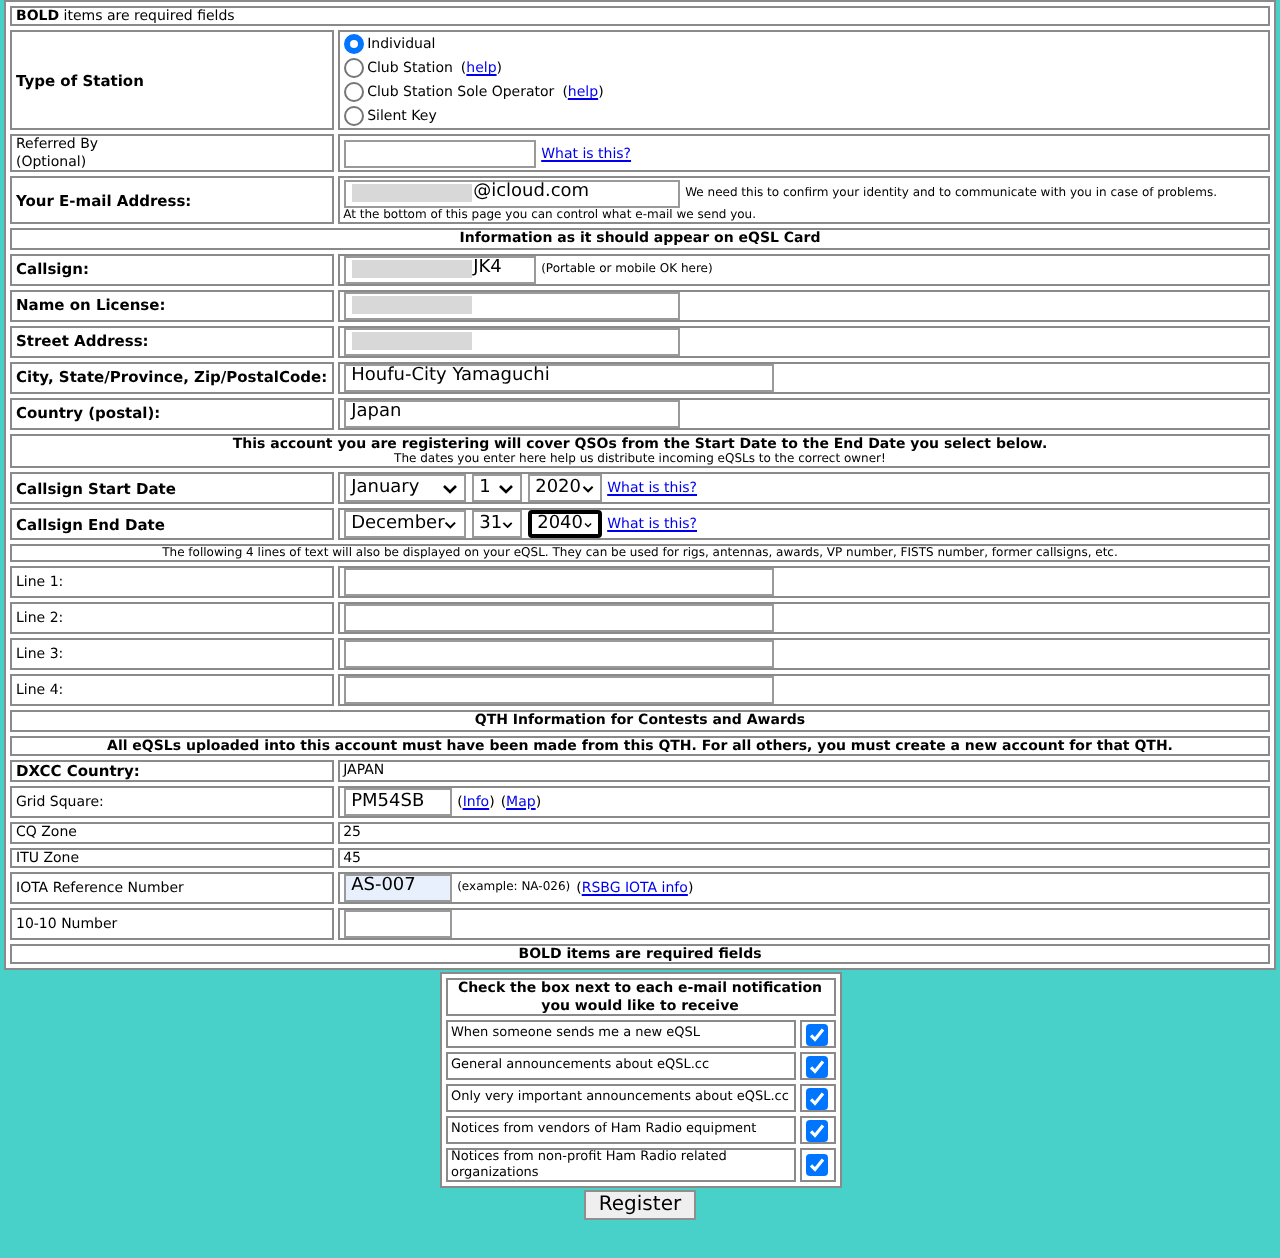  Describe the element at coordinates (397, 802) in the screenshot. I see `text-field: PM54SB` at that location.